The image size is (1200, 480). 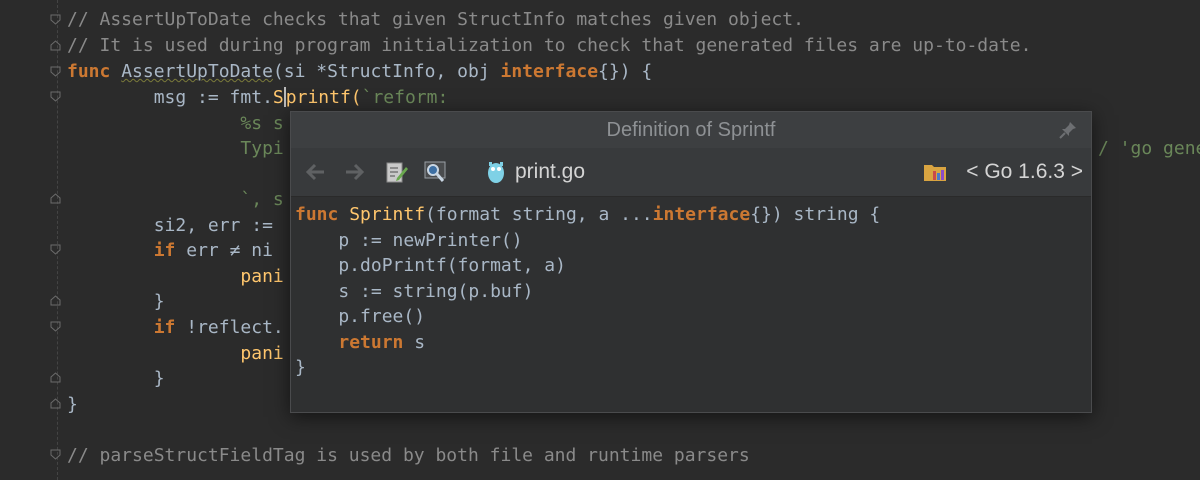 I want to click on string-end: `, s, so click(x=262, y=199).